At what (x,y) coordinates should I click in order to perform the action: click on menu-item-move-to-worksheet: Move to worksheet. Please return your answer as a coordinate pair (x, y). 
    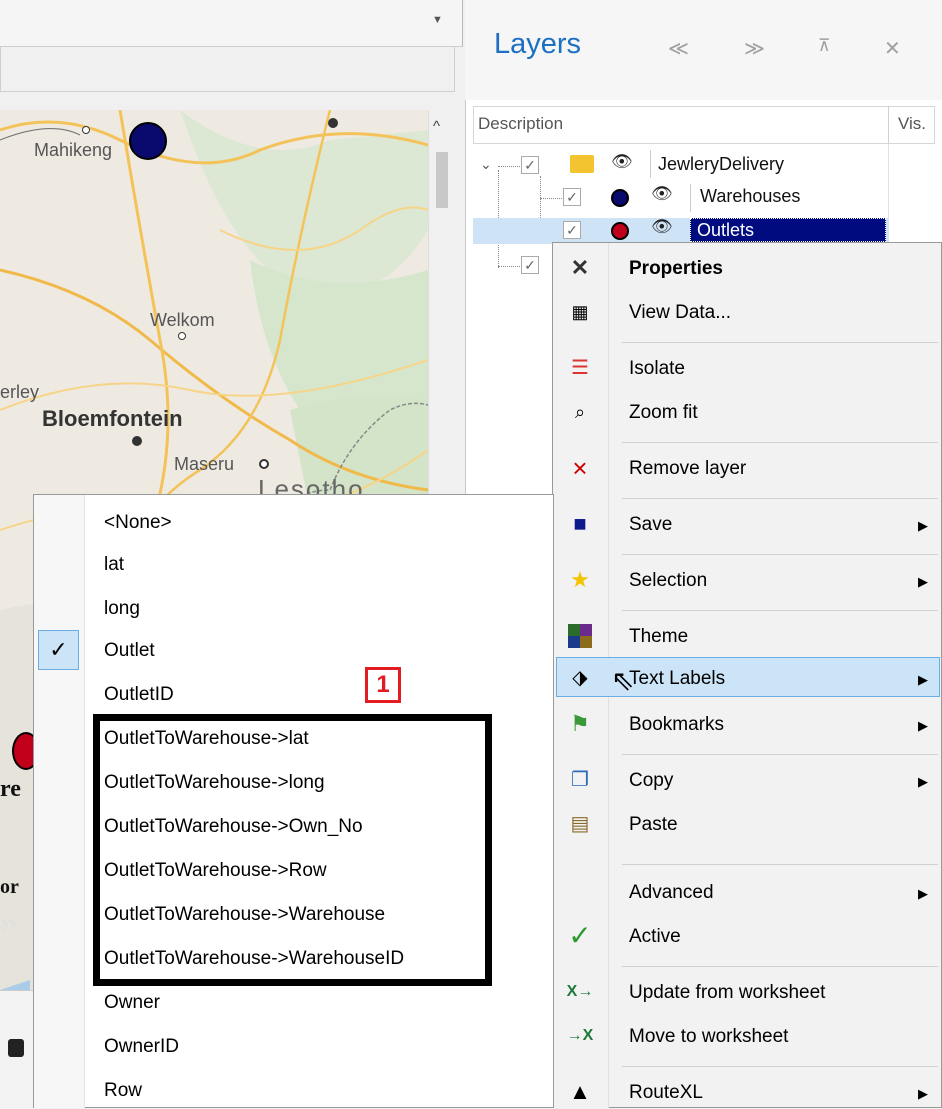
    Looking at the image, I should click on (708, 1037).